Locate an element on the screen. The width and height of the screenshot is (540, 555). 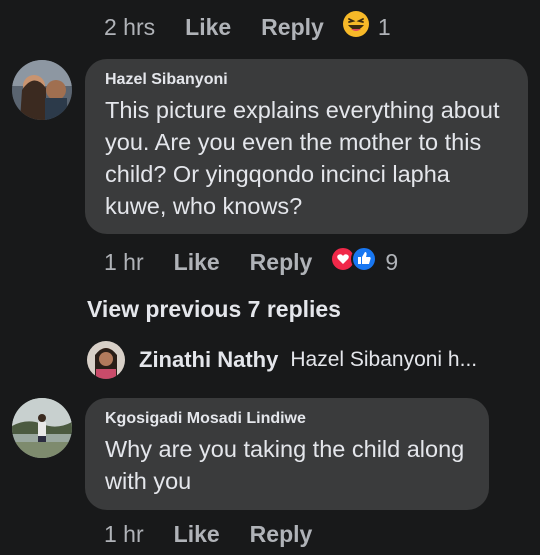
comment-author: Hazel Sibanyoni is located at coordinates (306, 80).